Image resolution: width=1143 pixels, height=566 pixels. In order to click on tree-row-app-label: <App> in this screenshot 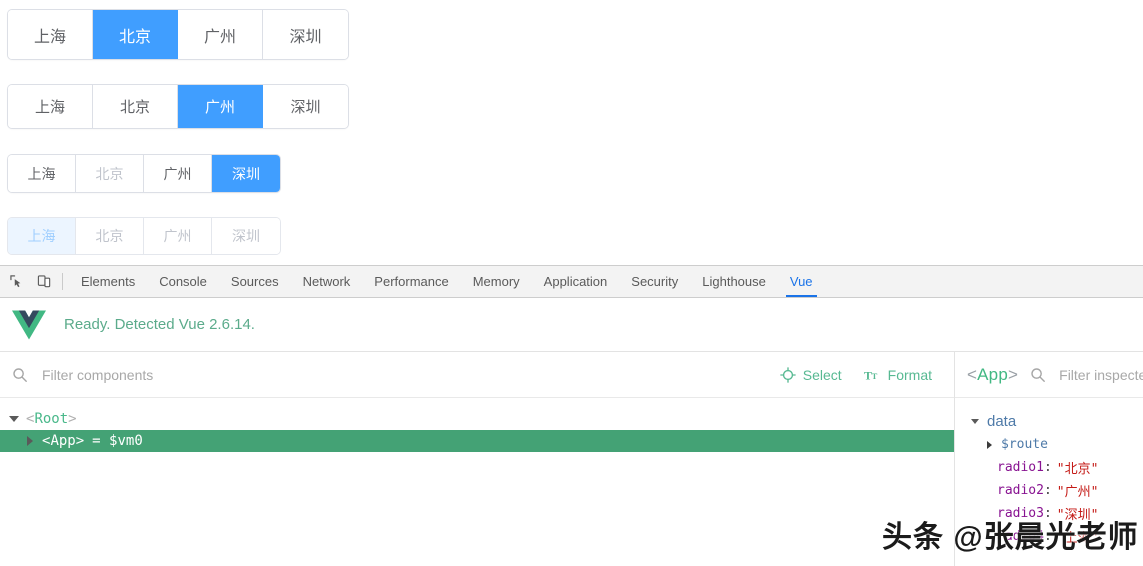, I will do `click(63, 441)`.